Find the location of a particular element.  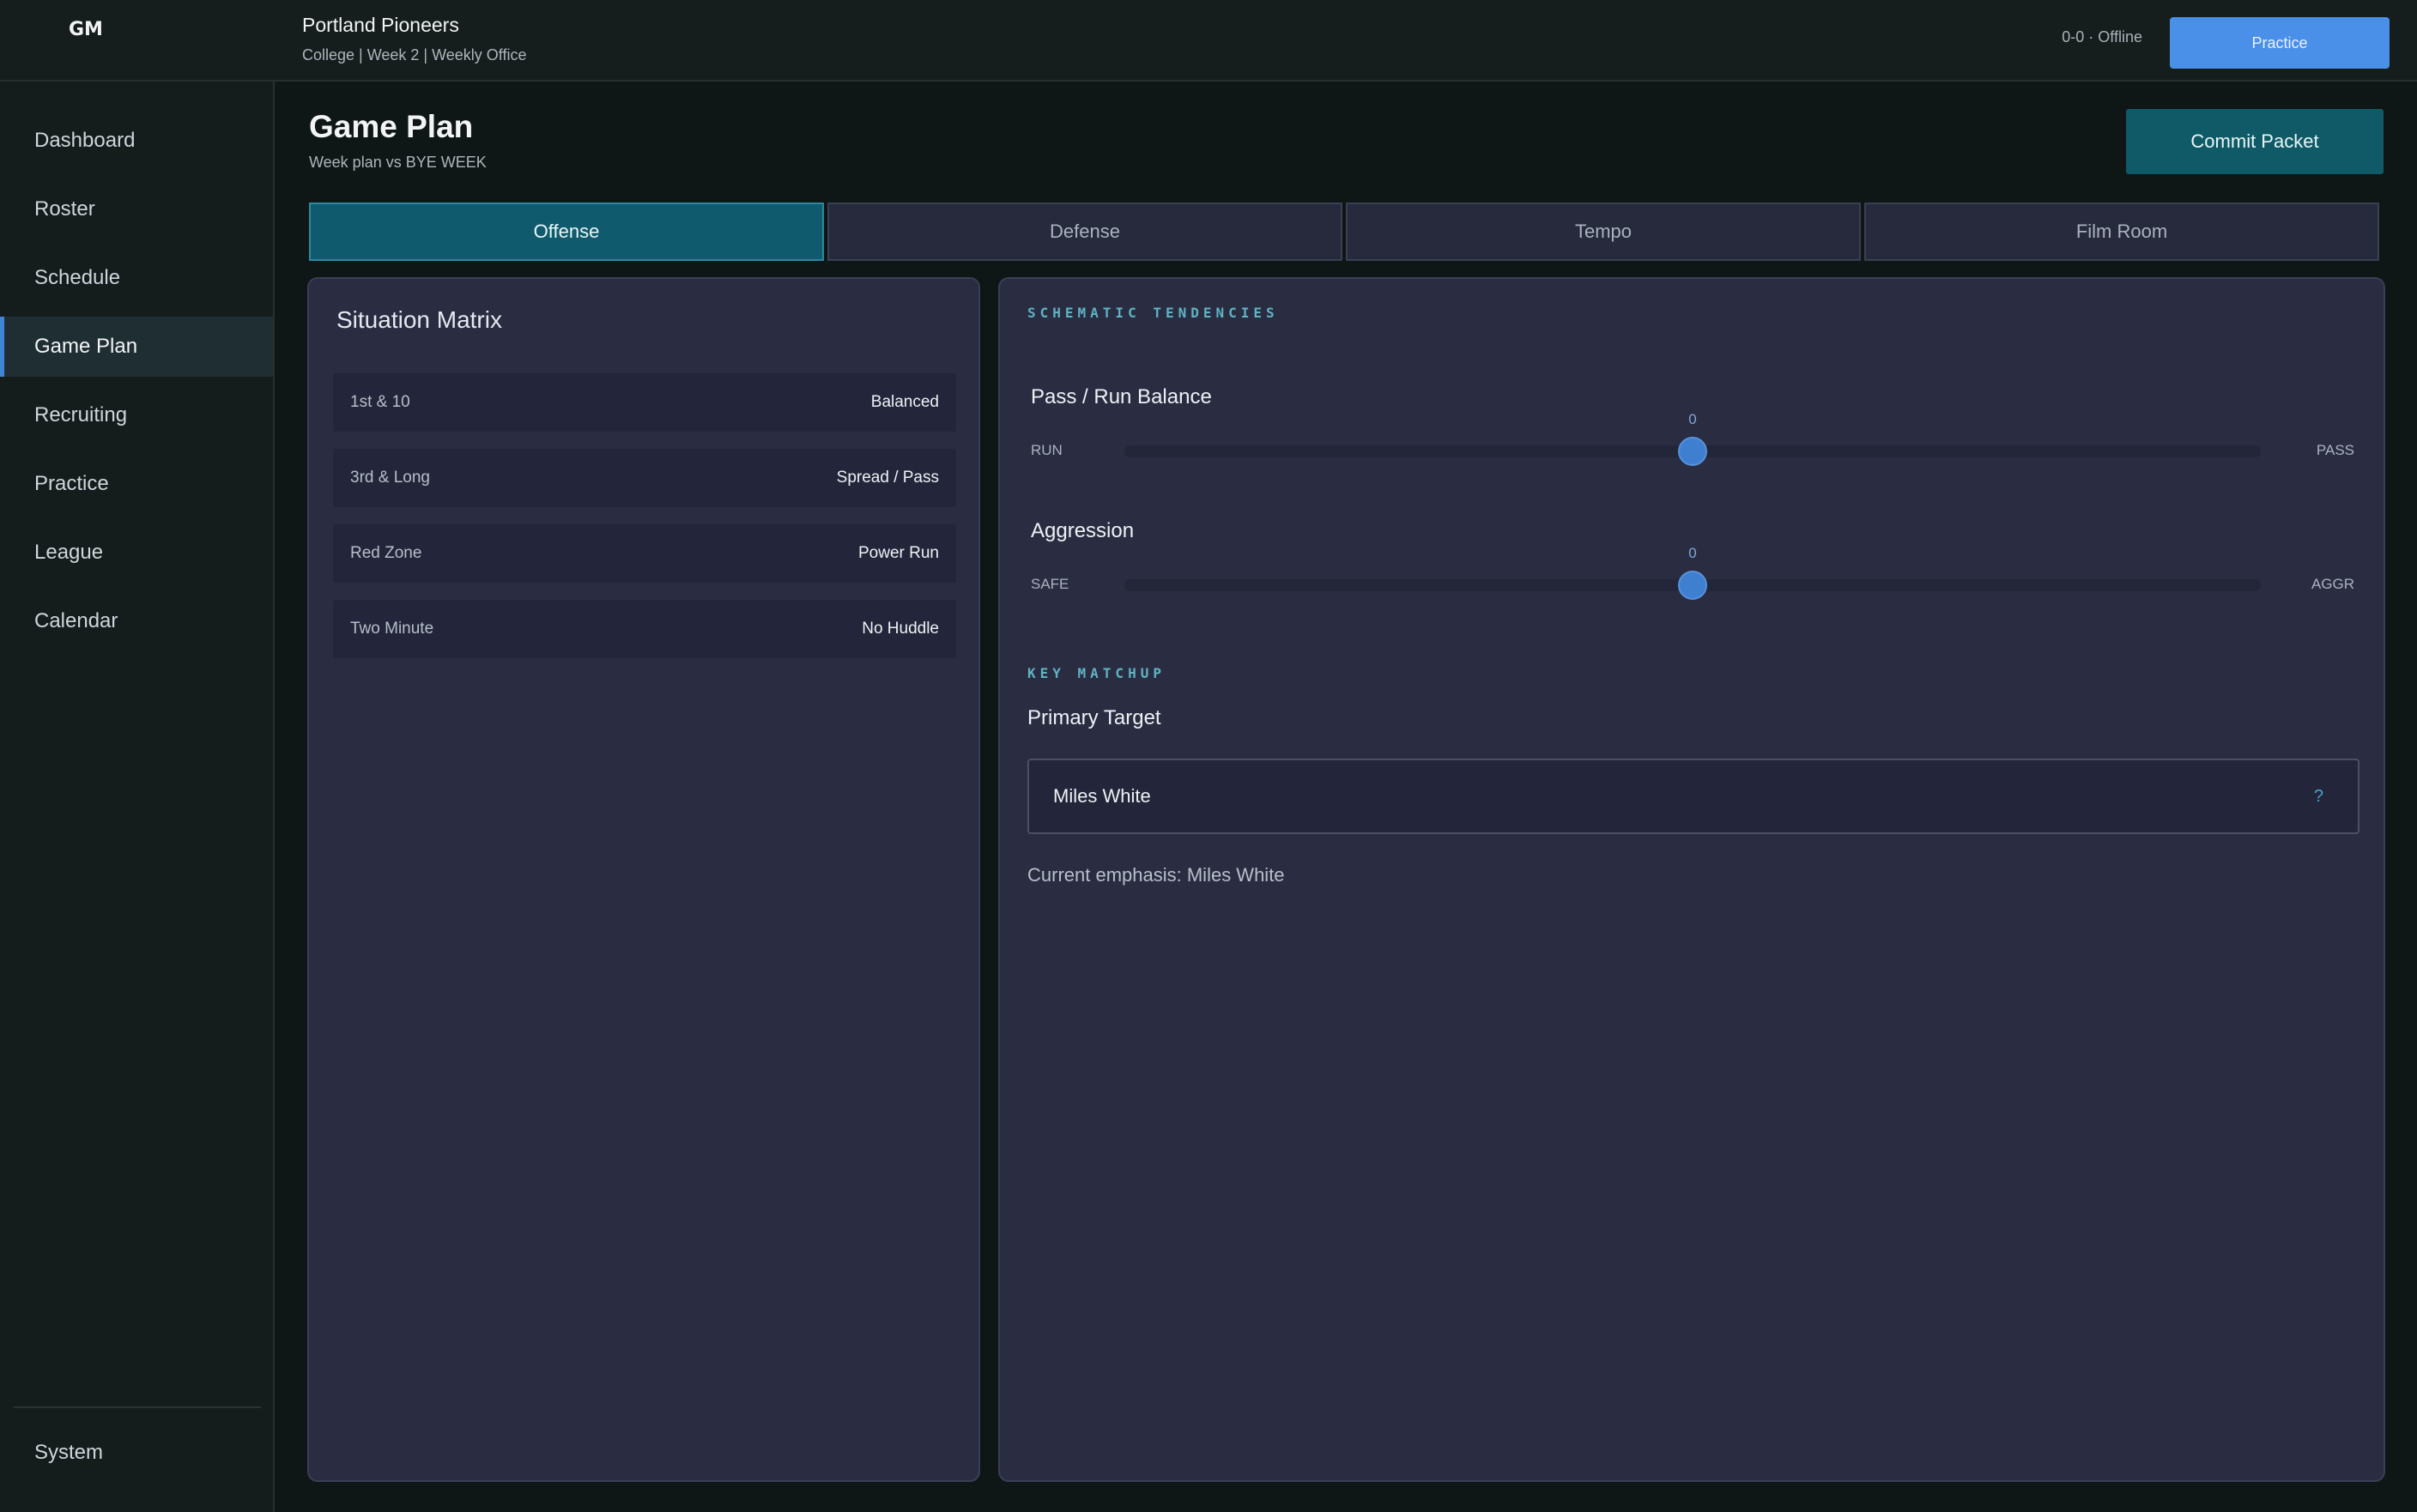

sidebar-item-roster: Roster is located at coordinates (136, 209).